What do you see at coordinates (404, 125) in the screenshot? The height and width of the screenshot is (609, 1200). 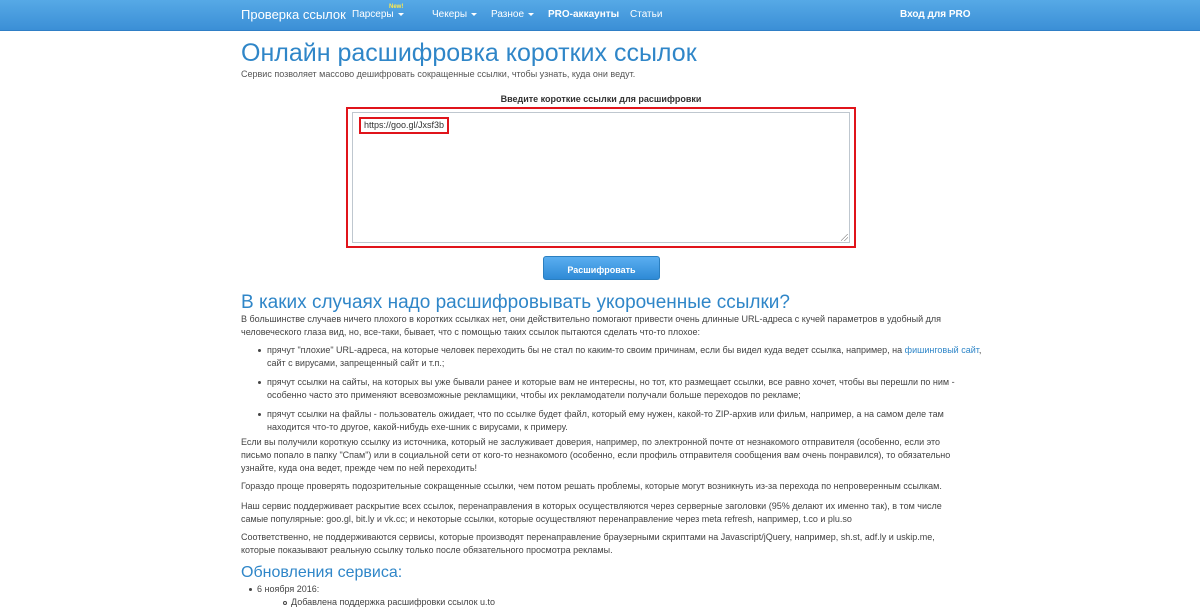 I see `textarea-value: https://goo.gl/Jxsf3b` at bounding box center [404, 125].